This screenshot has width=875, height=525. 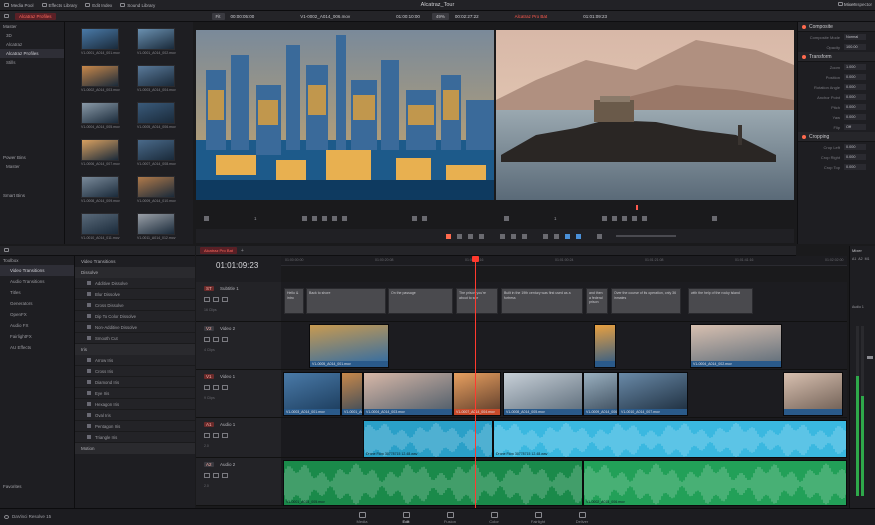 I want to click on effects-list-icon, so click(x=6, y=250).